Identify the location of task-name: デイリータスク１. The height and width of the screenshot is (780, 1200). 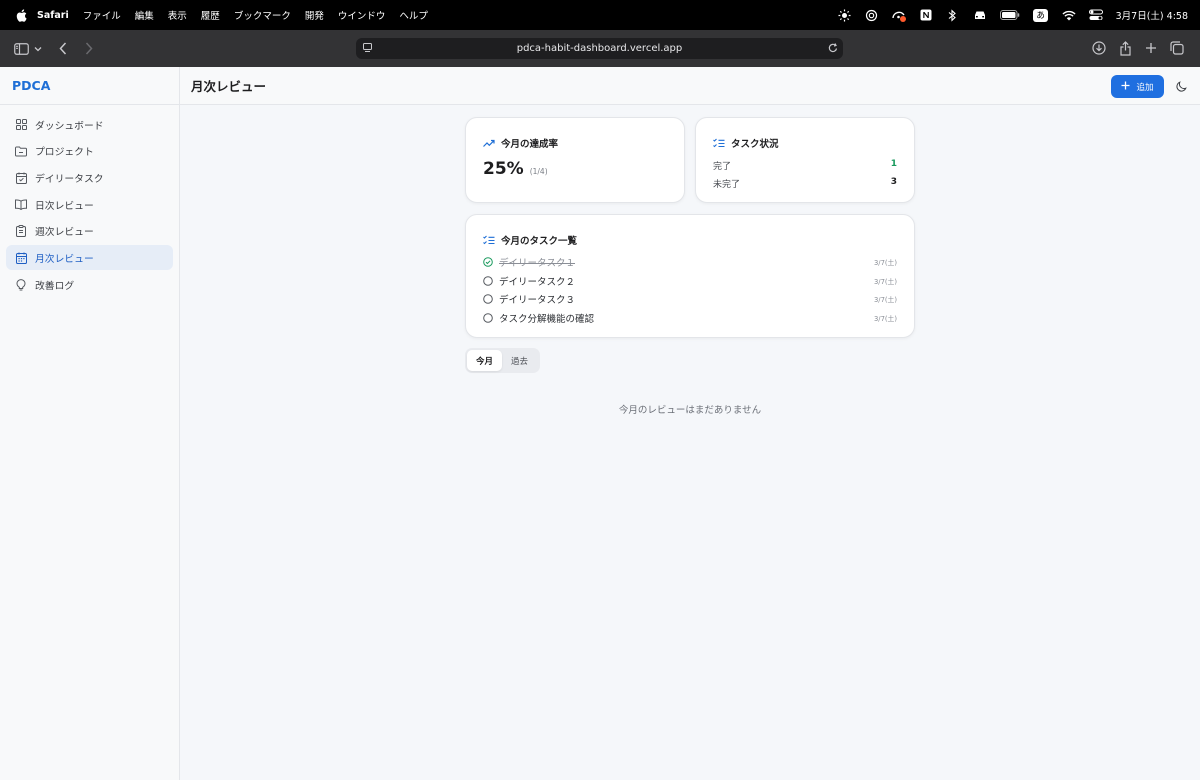
(537, 264).